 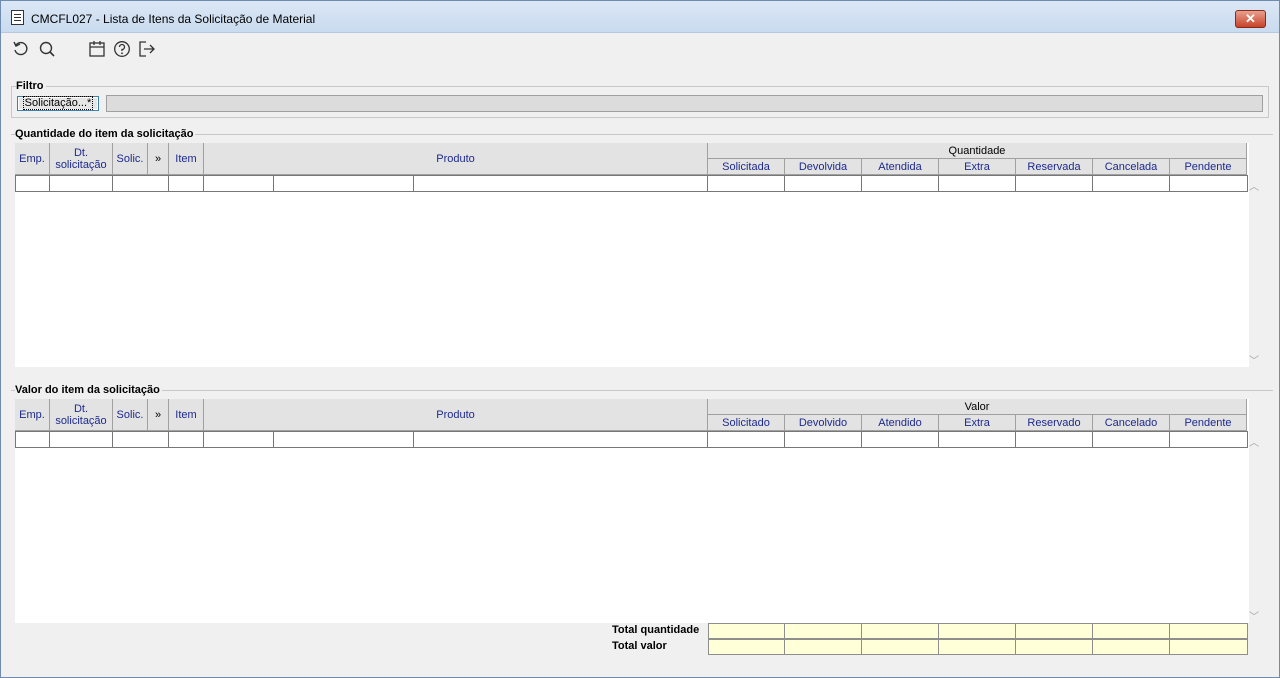 I want to click on value-group-label: Valor do item da solicitação, so click(x=88, y=390).